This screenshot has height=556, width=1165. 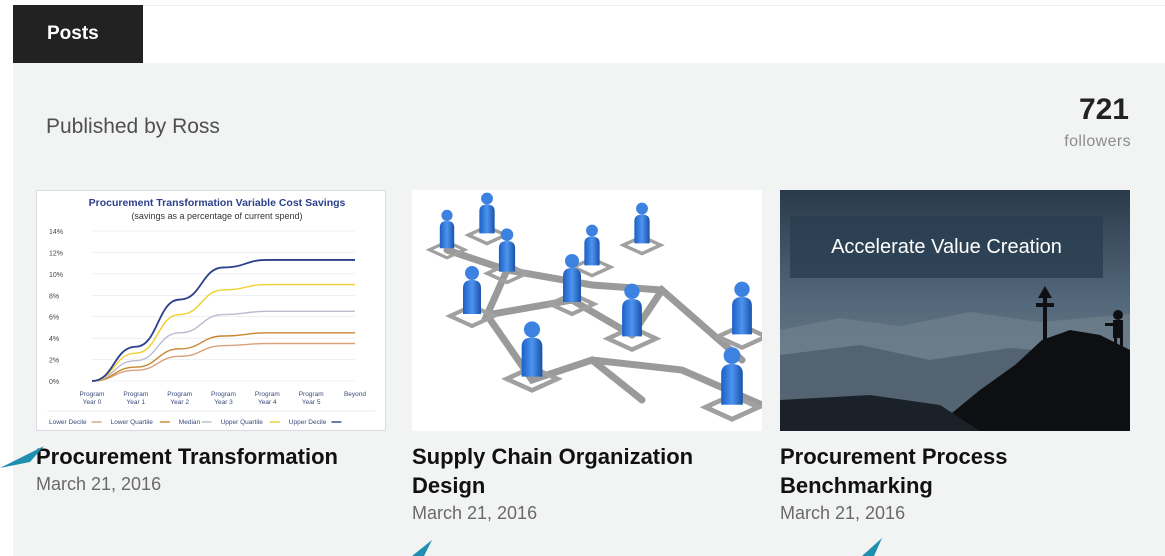 I want to click on series-line-upper-decile, so click(x=223, y=320).